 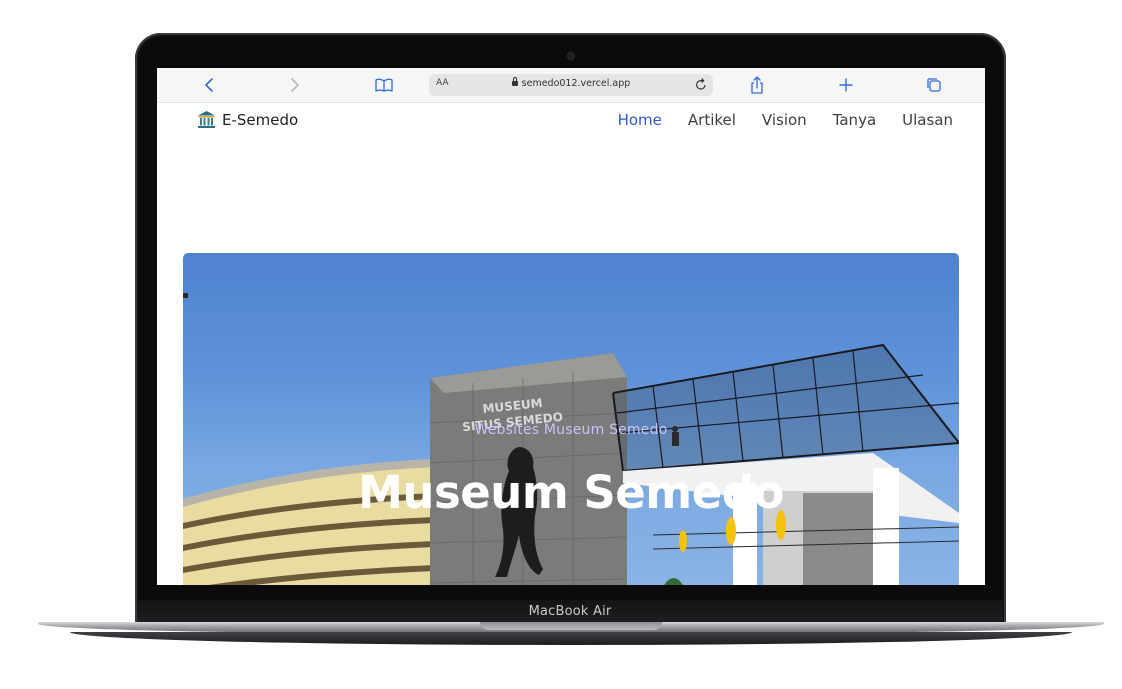 I want to click on reload-icon, so click(x=701, y=87).